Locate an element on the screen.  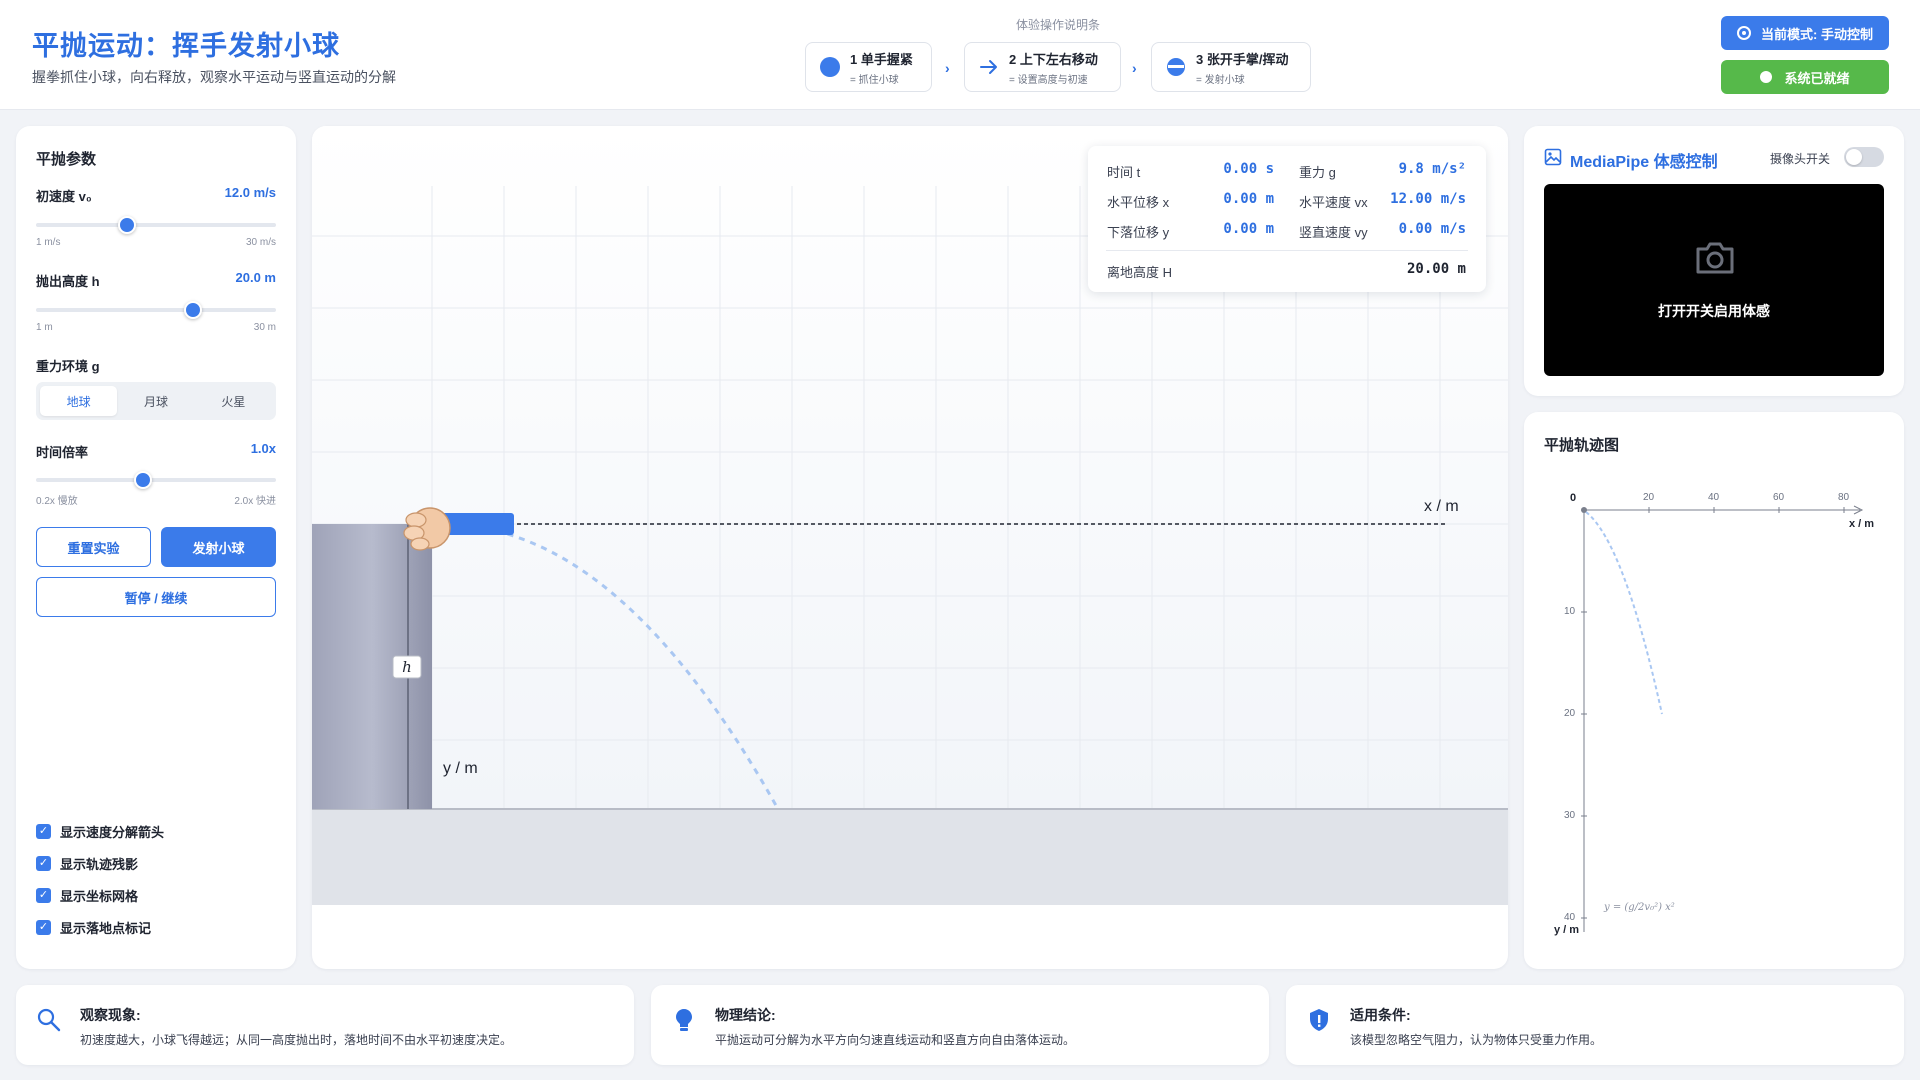
traj-x-label: x / m is located at coordinates (1862, 524).